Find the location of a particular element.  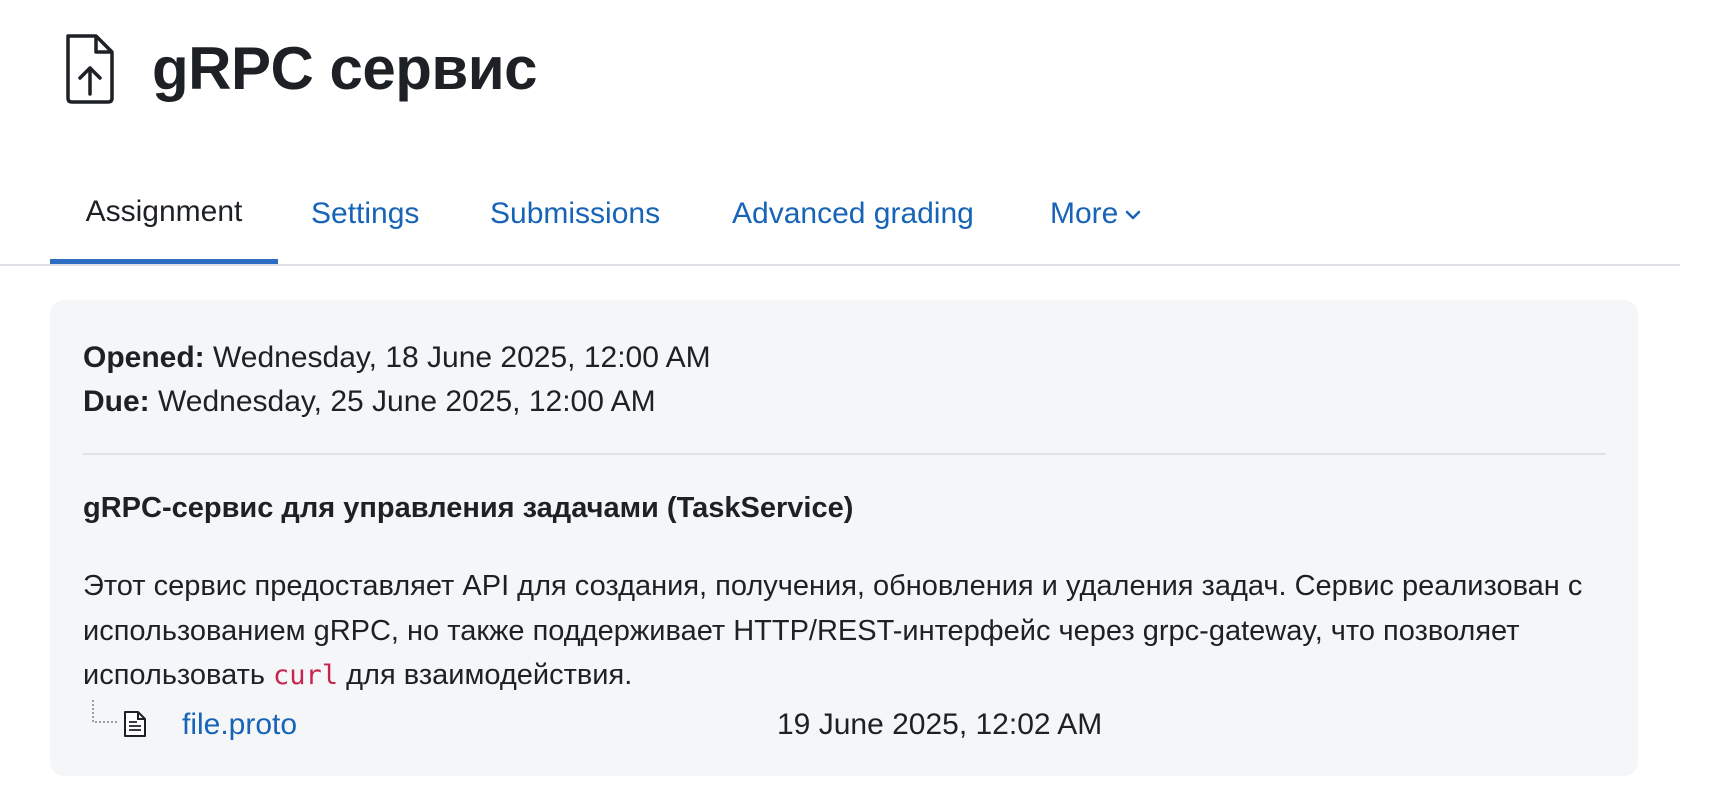

attachment-date: 19 June 2025, 12:02 AM is located at coordinates (940, 724).